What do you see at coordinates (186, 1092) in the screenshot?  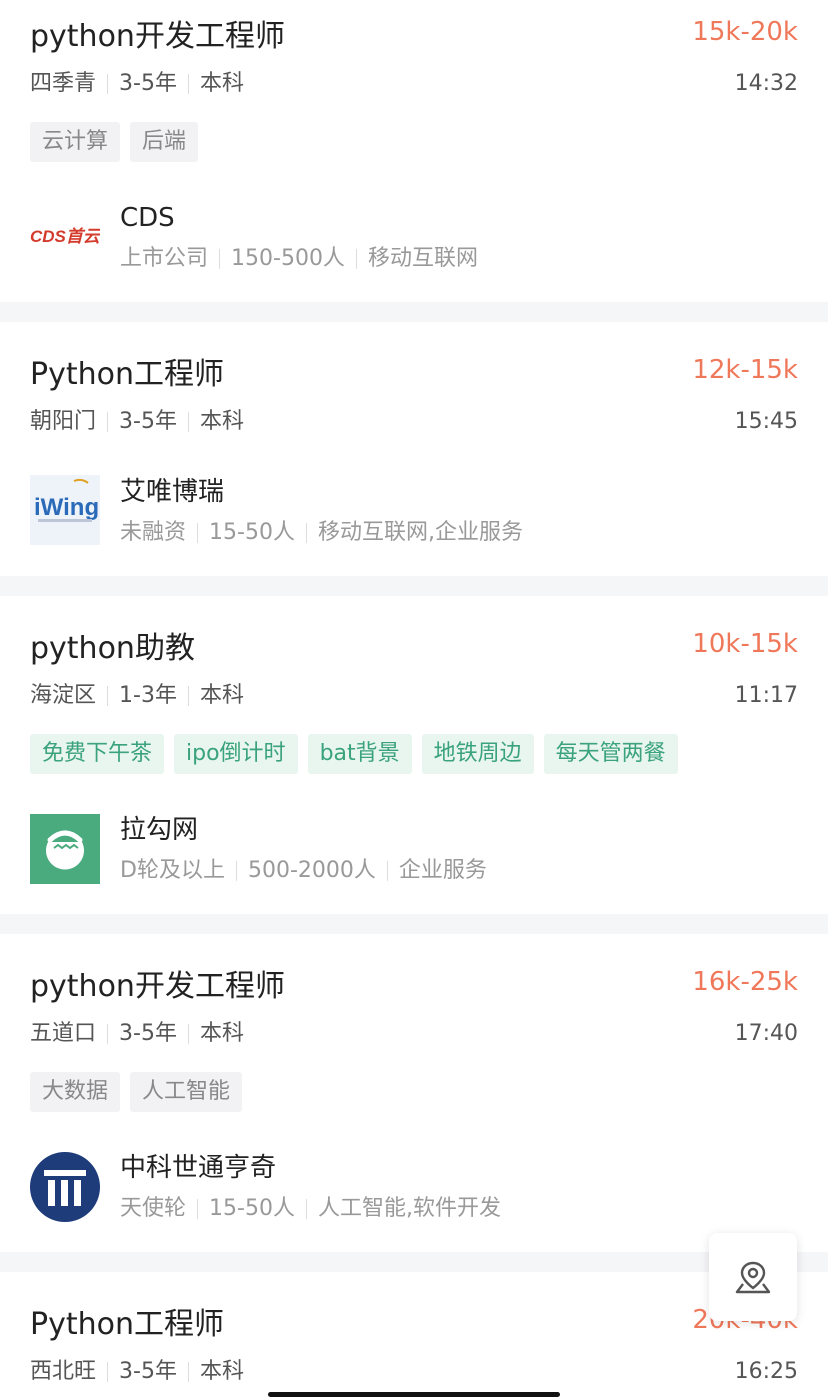 I see `tag: 人工智能` at bounding box center [186, 1092].